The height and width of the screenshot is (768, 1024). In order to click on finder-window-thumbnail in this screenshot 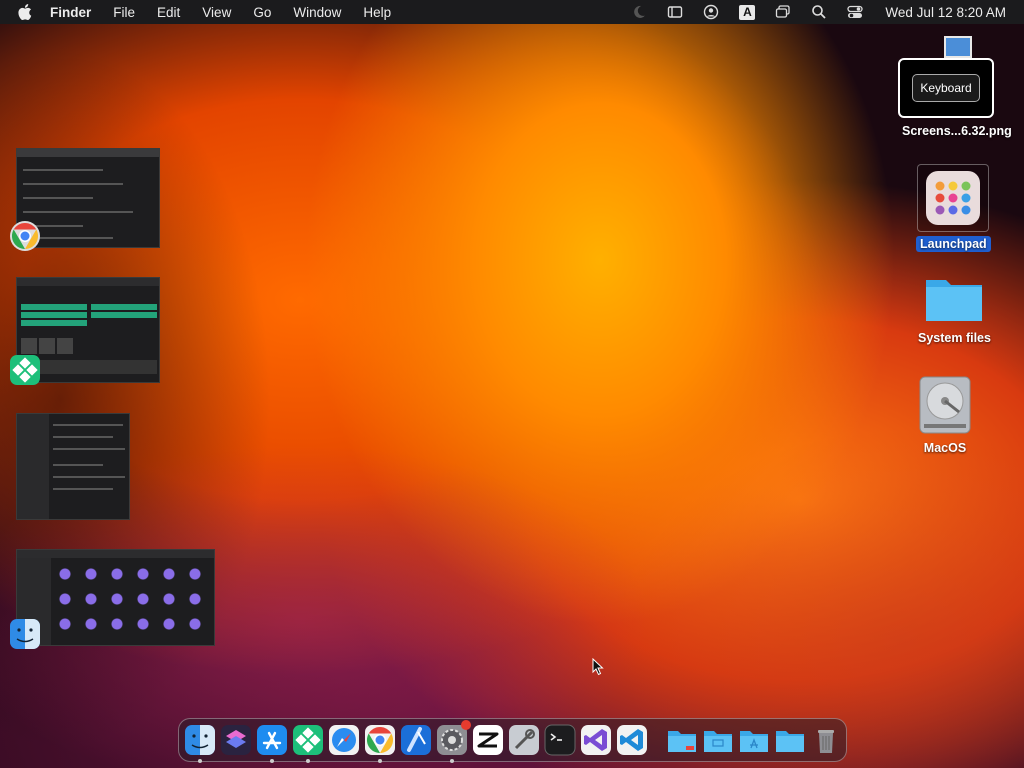, I will do `click(115, 597)`.